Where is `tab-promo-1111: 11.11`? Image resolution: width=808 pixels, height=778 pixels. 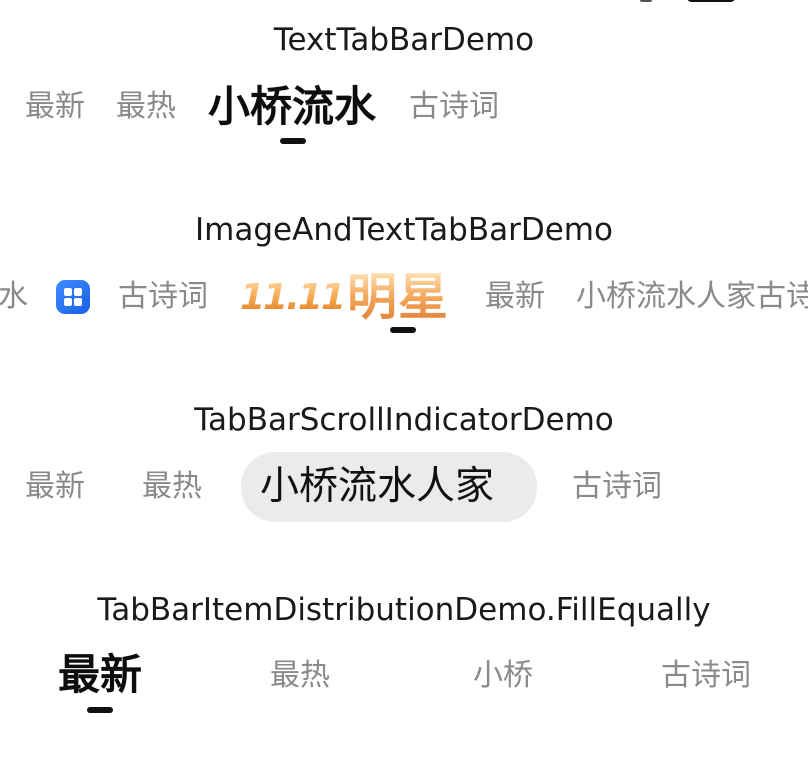 tab-promo-1111: 11.11 is located at coordinates (293, 298).